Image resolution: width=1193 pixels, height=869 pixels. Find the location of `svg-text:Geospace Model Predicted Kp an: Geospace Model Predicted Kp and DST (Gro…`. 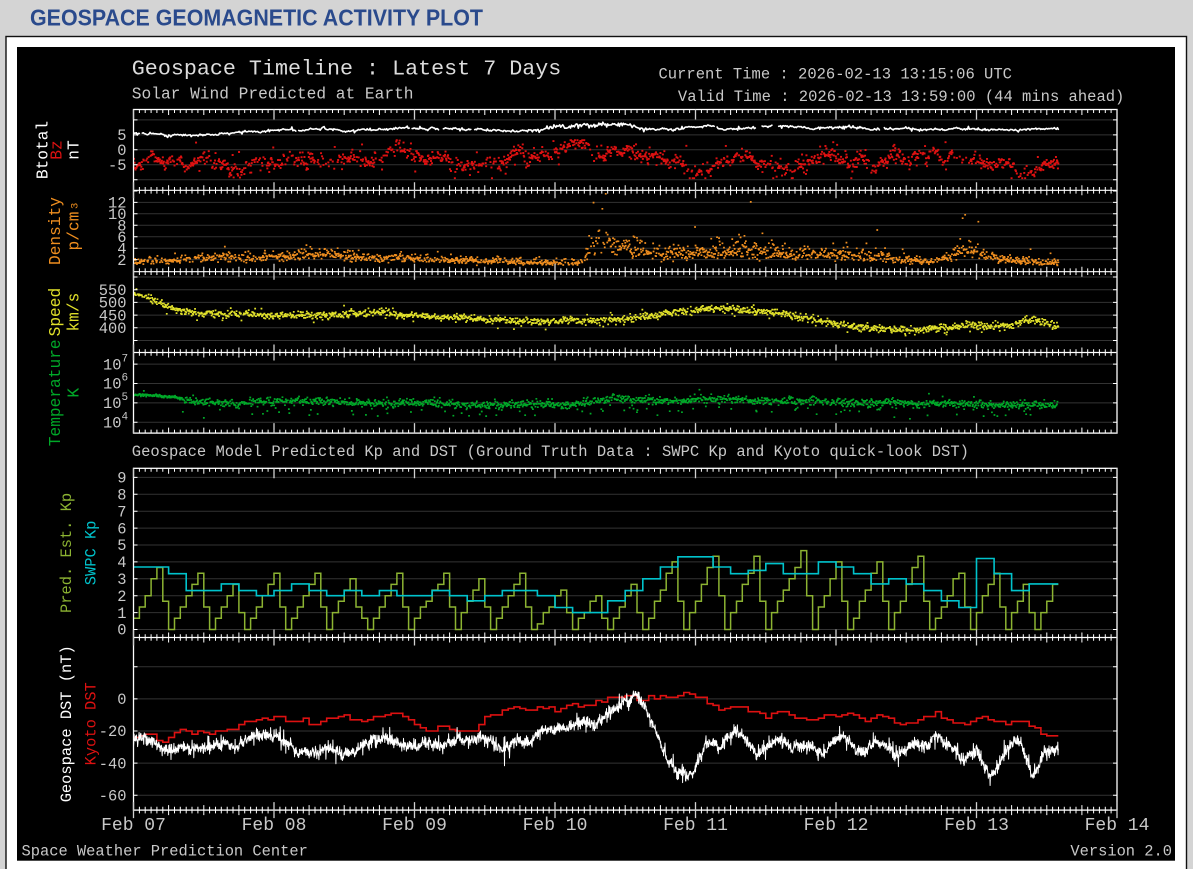

svg-text:Geospace Model Predicted Kp an: Geospace Model Predicted Kp and DST (Gro… is located at coordinates (550, 452).